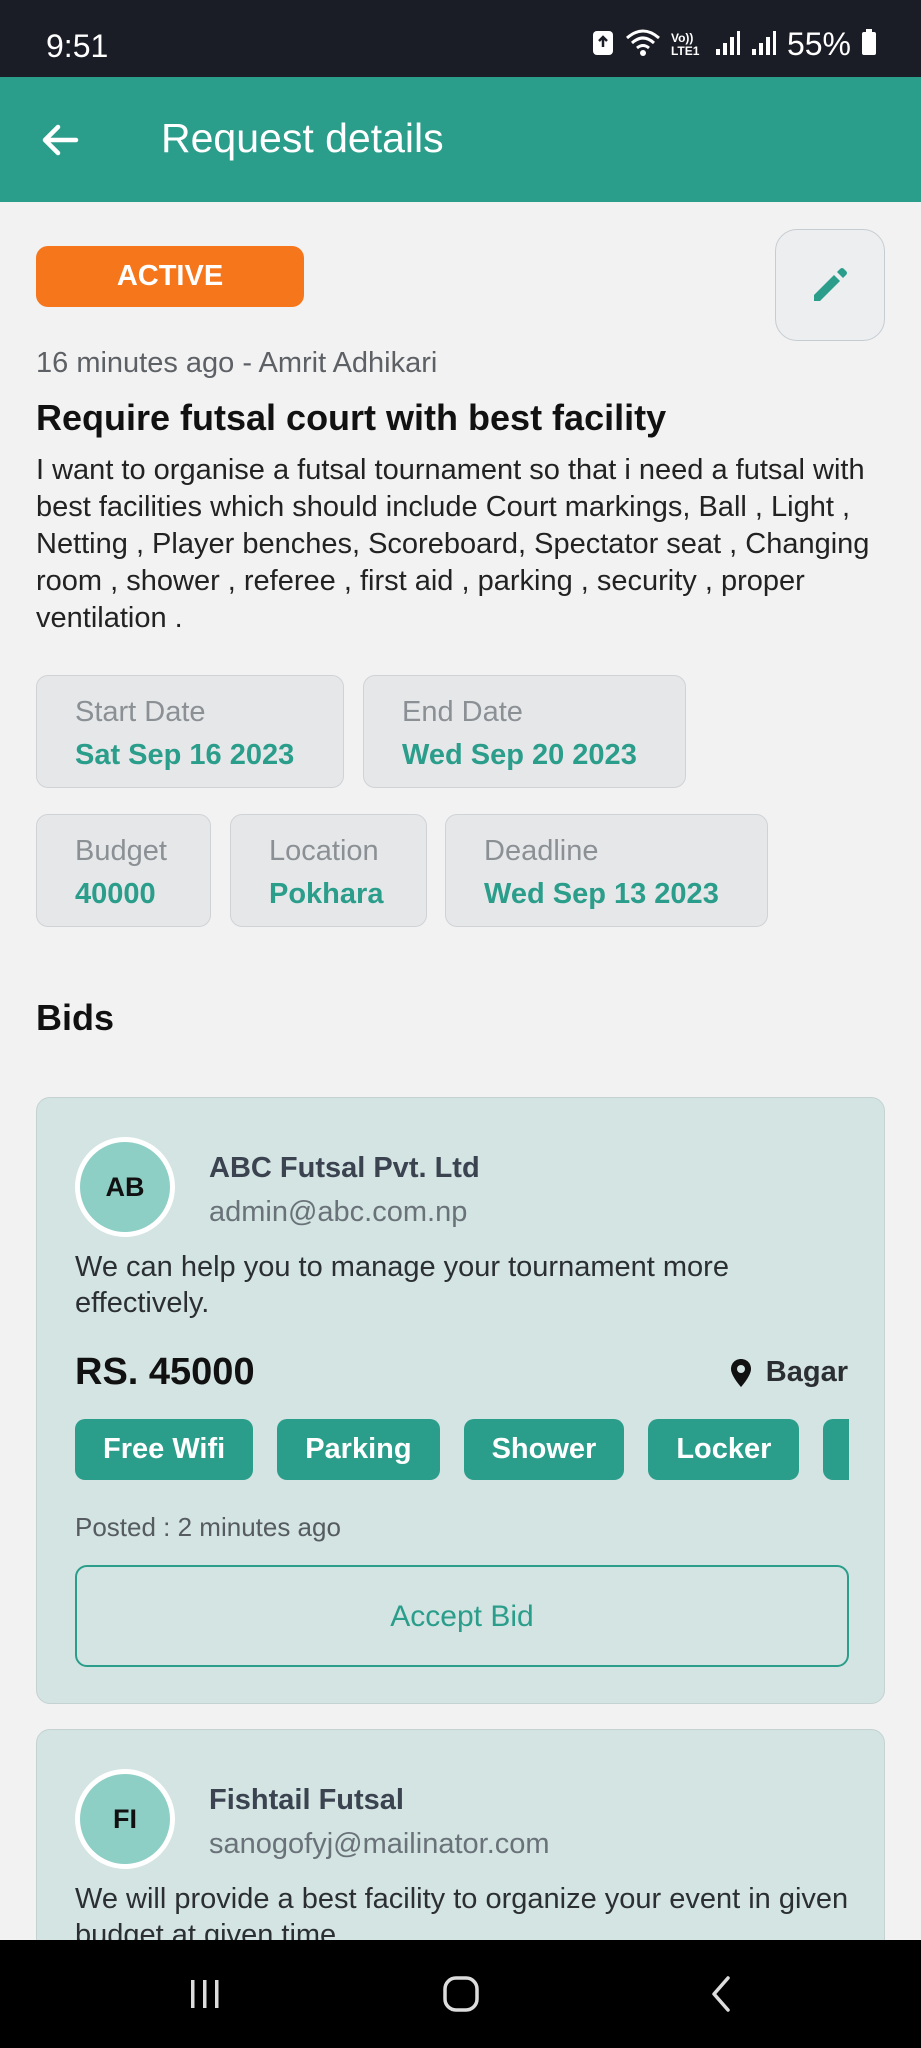 This screenshot has height=2048, width=921. What do you see at coordinates (140, 712) in the screenshot?
I see `start-date-label: Start Date` at bounding box center [140, 712].